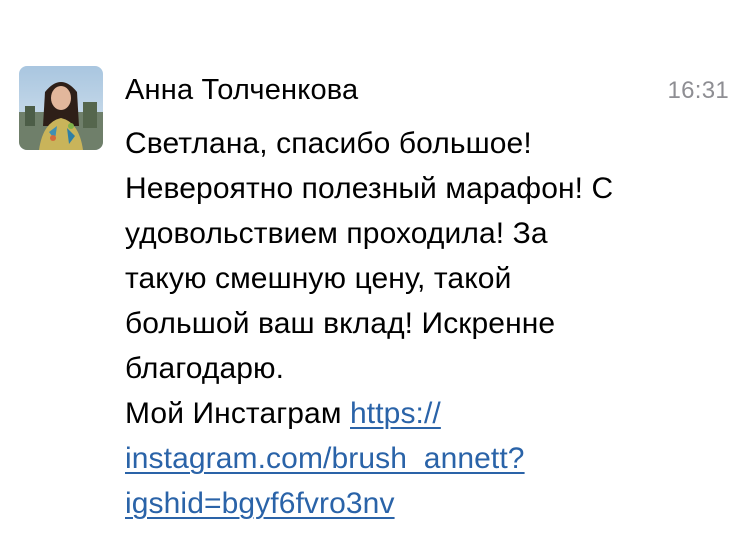 Image resolution: width=749 pixels, height=556 pixels. I want to click on message-line: такую смешную цену, такой, so click(318, 278).